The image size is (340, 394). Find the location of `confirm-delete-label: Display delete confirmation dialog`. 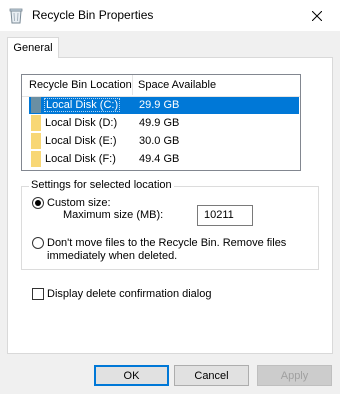

confirm-delete-label: Display delete confirmation dialog is located at coordinates (129, 294).